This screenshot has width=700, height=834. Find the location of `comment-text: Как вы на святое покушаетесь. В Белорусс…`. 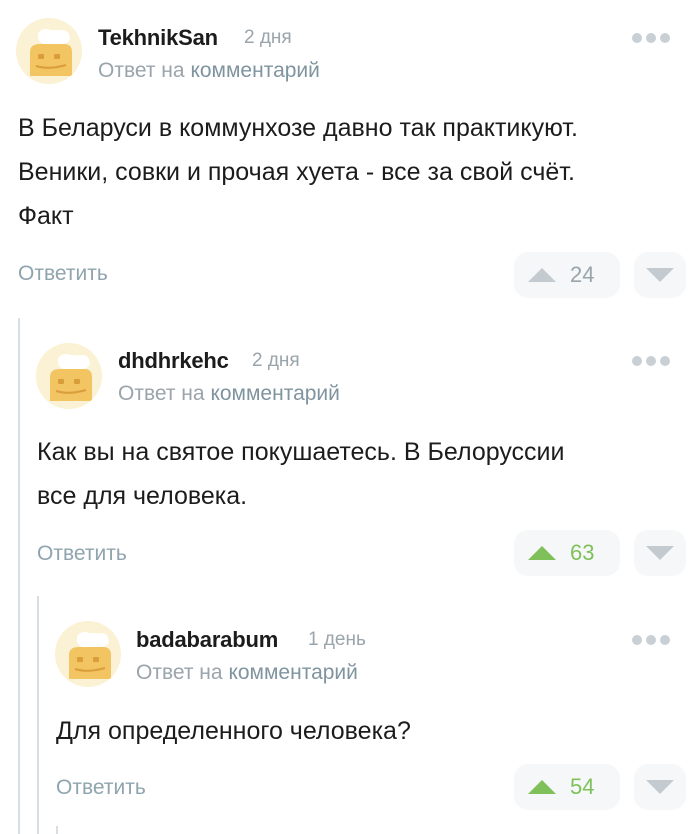

comment-text: Как вы на святое покушаетесь. В Белорусс… is located at coordinates (301, 474).